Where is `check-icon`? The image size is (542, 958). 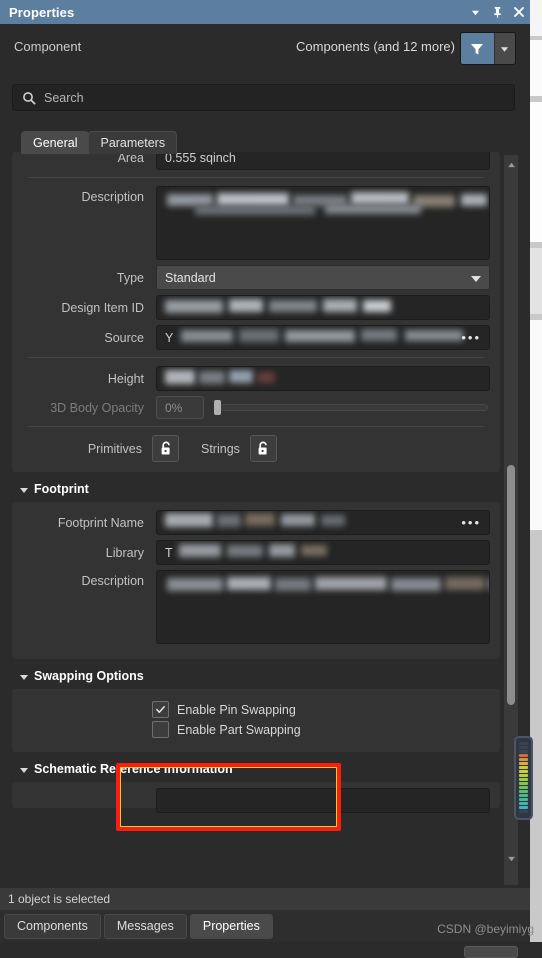
check-icon is located at coordinates (160, 709).